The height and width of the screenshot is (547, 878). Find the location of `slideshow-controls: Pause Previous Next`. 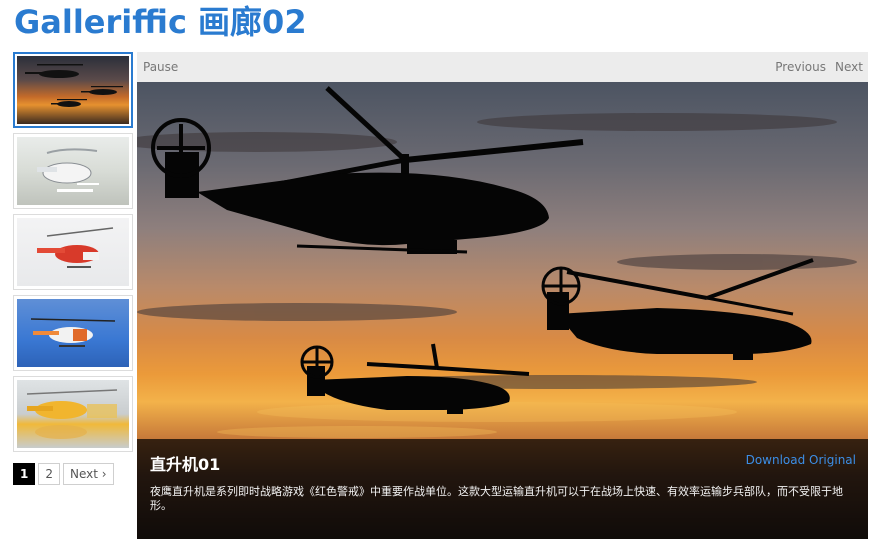

slideshow-controls: Pause Previous Next is located at coordinates (502, 67).